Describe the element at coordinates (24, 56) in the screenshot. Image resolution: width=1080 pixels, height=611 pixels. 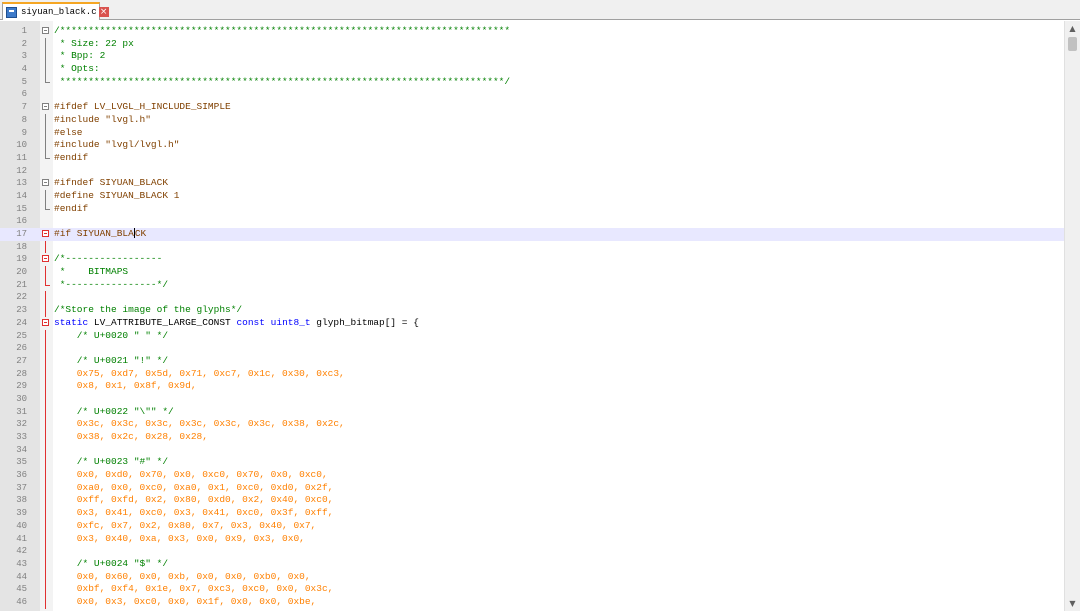
I see `line-number: 3` at that location.